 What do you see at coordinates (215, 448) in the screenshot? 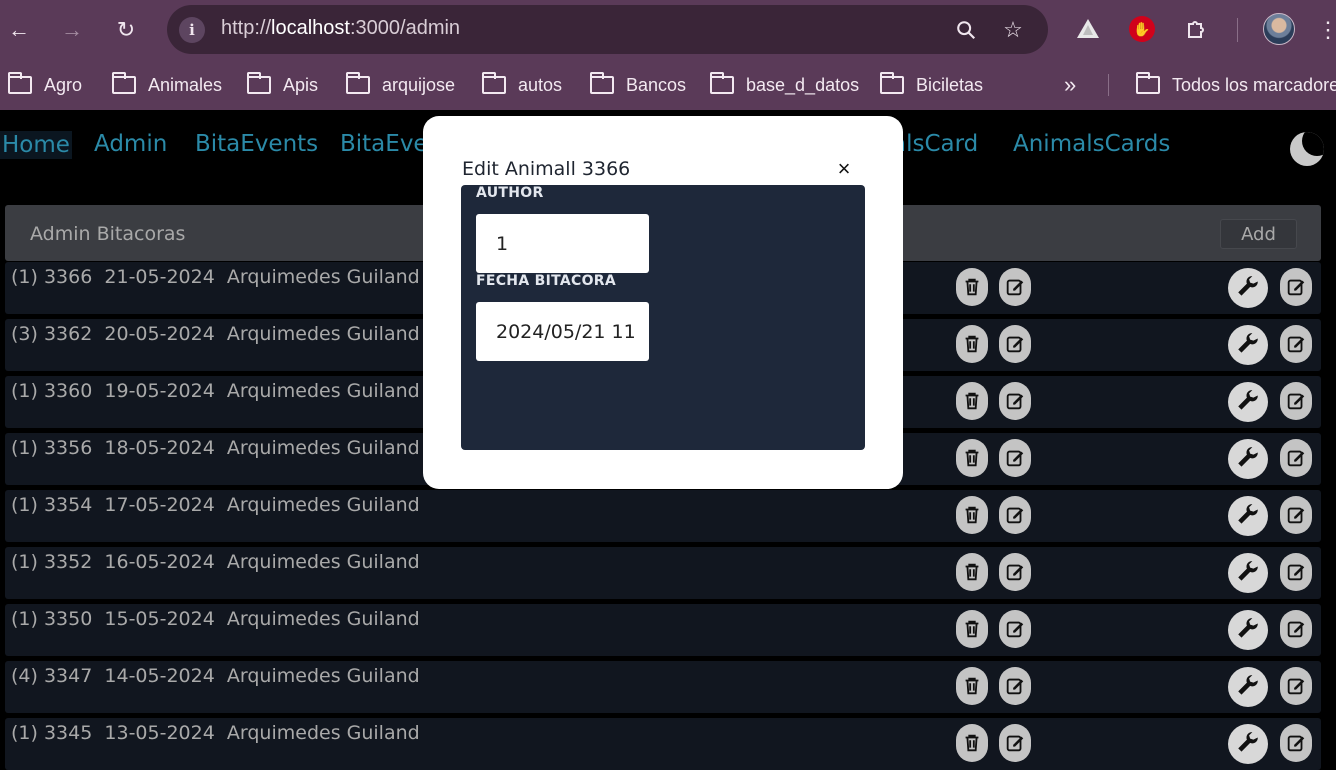
I see `row-label: (1) 3356 18-05-2024 Arquimedes Guiland` at bounding box center [215, 448].